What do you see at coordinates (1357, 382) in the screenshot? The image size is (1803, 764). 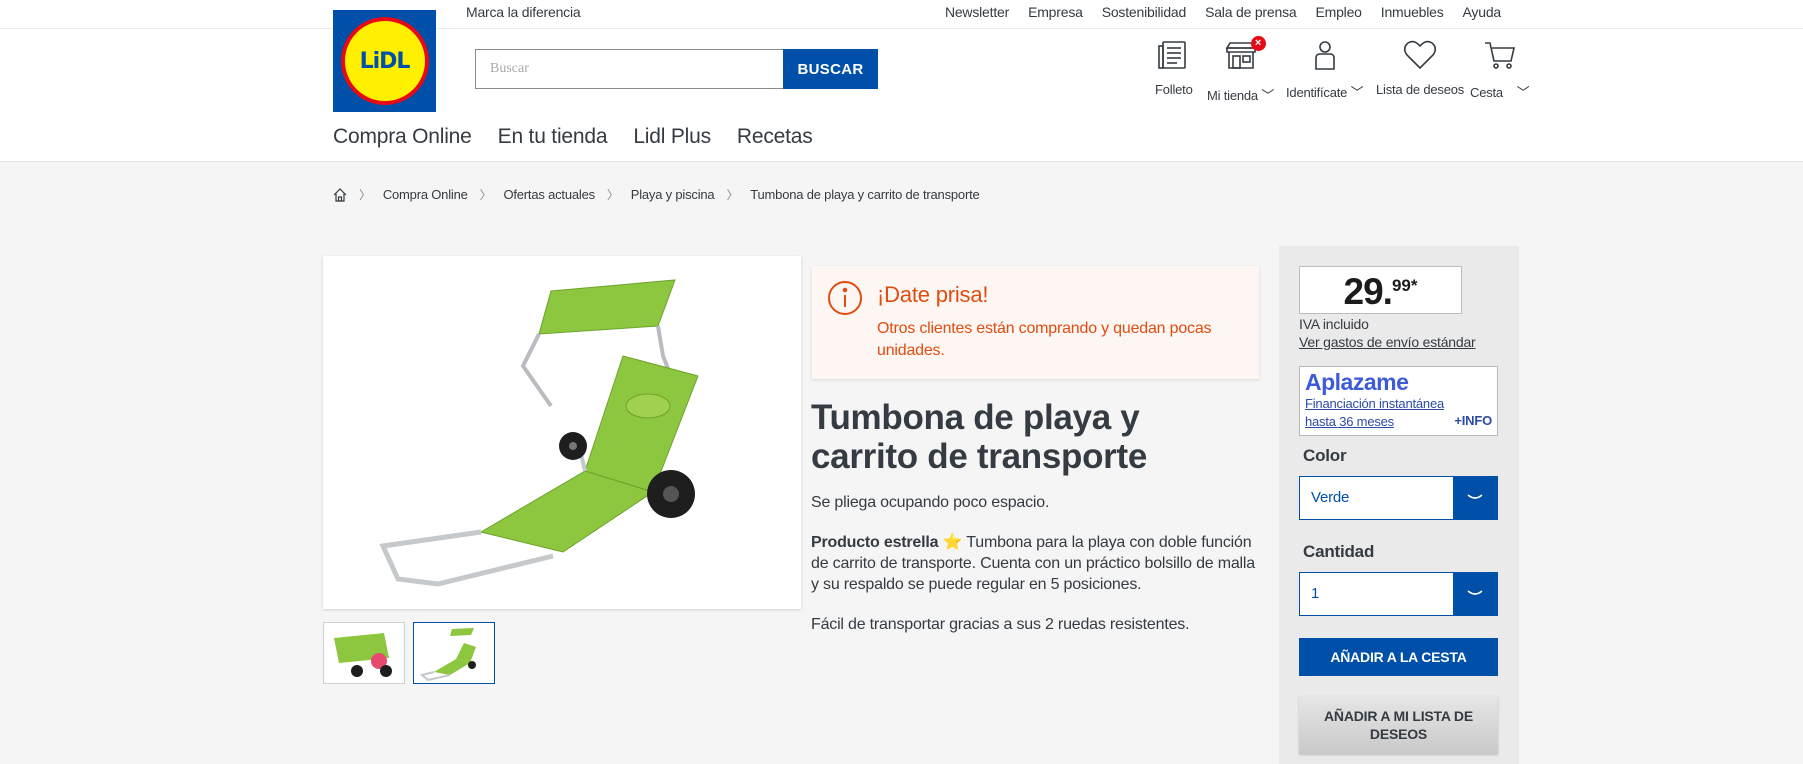 I see `aplazame-logo: Aplazame` at bounding box center [1357, 382].